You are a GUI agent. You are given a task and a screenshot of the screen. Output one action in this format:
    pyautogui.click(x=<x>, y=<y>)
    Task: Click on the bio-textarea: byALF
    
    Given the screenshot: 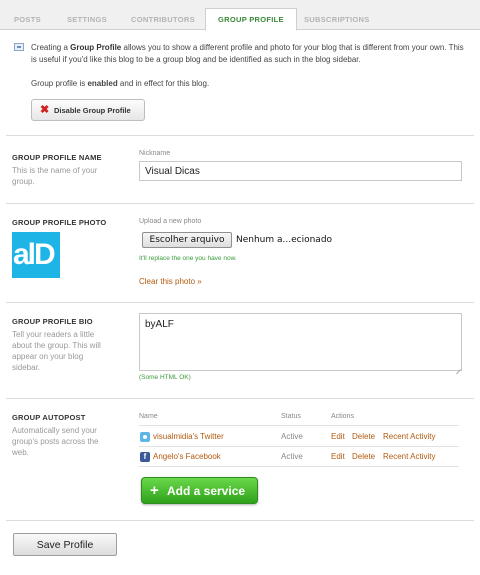 What is the action you would take?
    pyautogui.click(x=300, y=342)
    